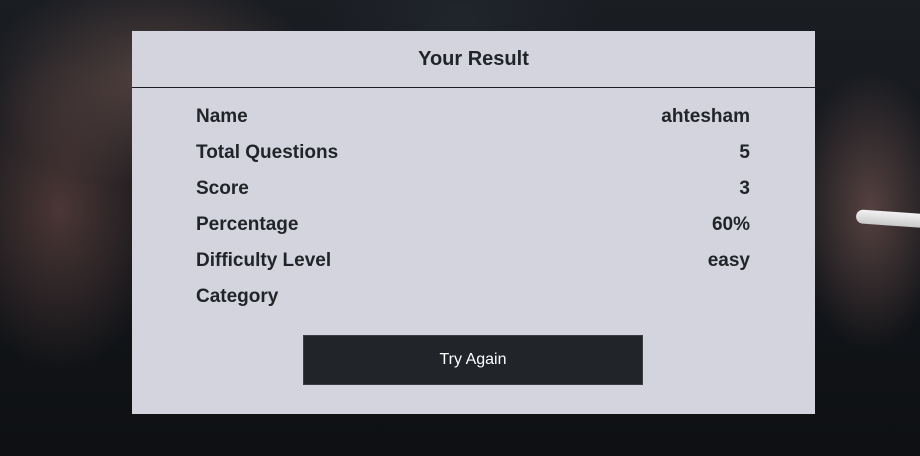 Image resolution: width=920 pixels, height=456 pixels. Describe the element at coordinates (744, 152) in the screenshot. I see `row-value: 5` at that location.